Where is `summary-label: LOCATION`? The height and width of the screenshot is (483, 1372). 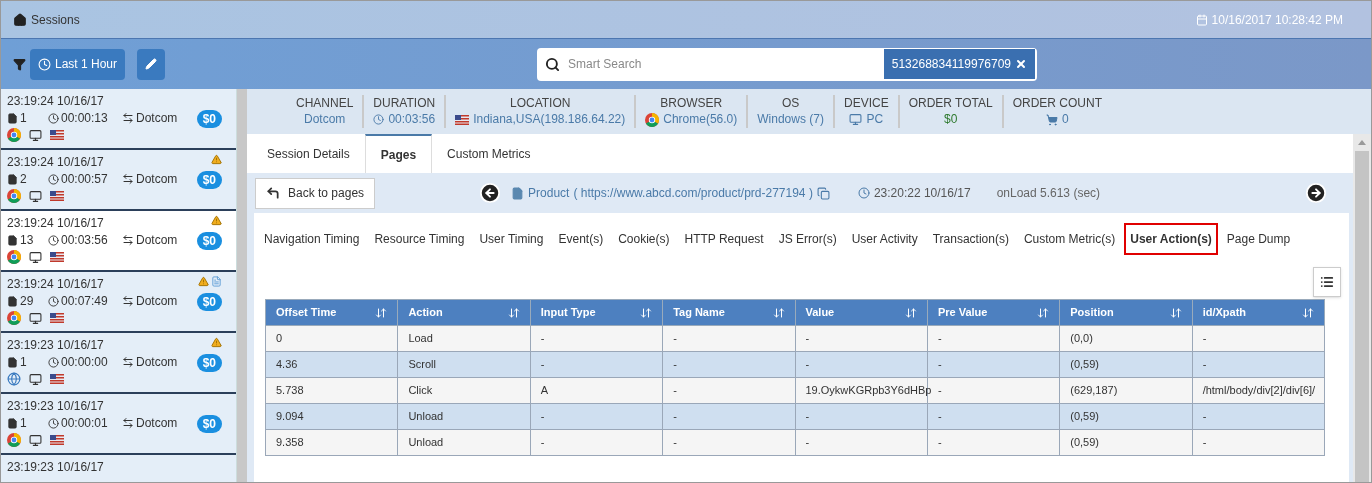 summary-label: LOCATION is located at coordinates (540, 103).